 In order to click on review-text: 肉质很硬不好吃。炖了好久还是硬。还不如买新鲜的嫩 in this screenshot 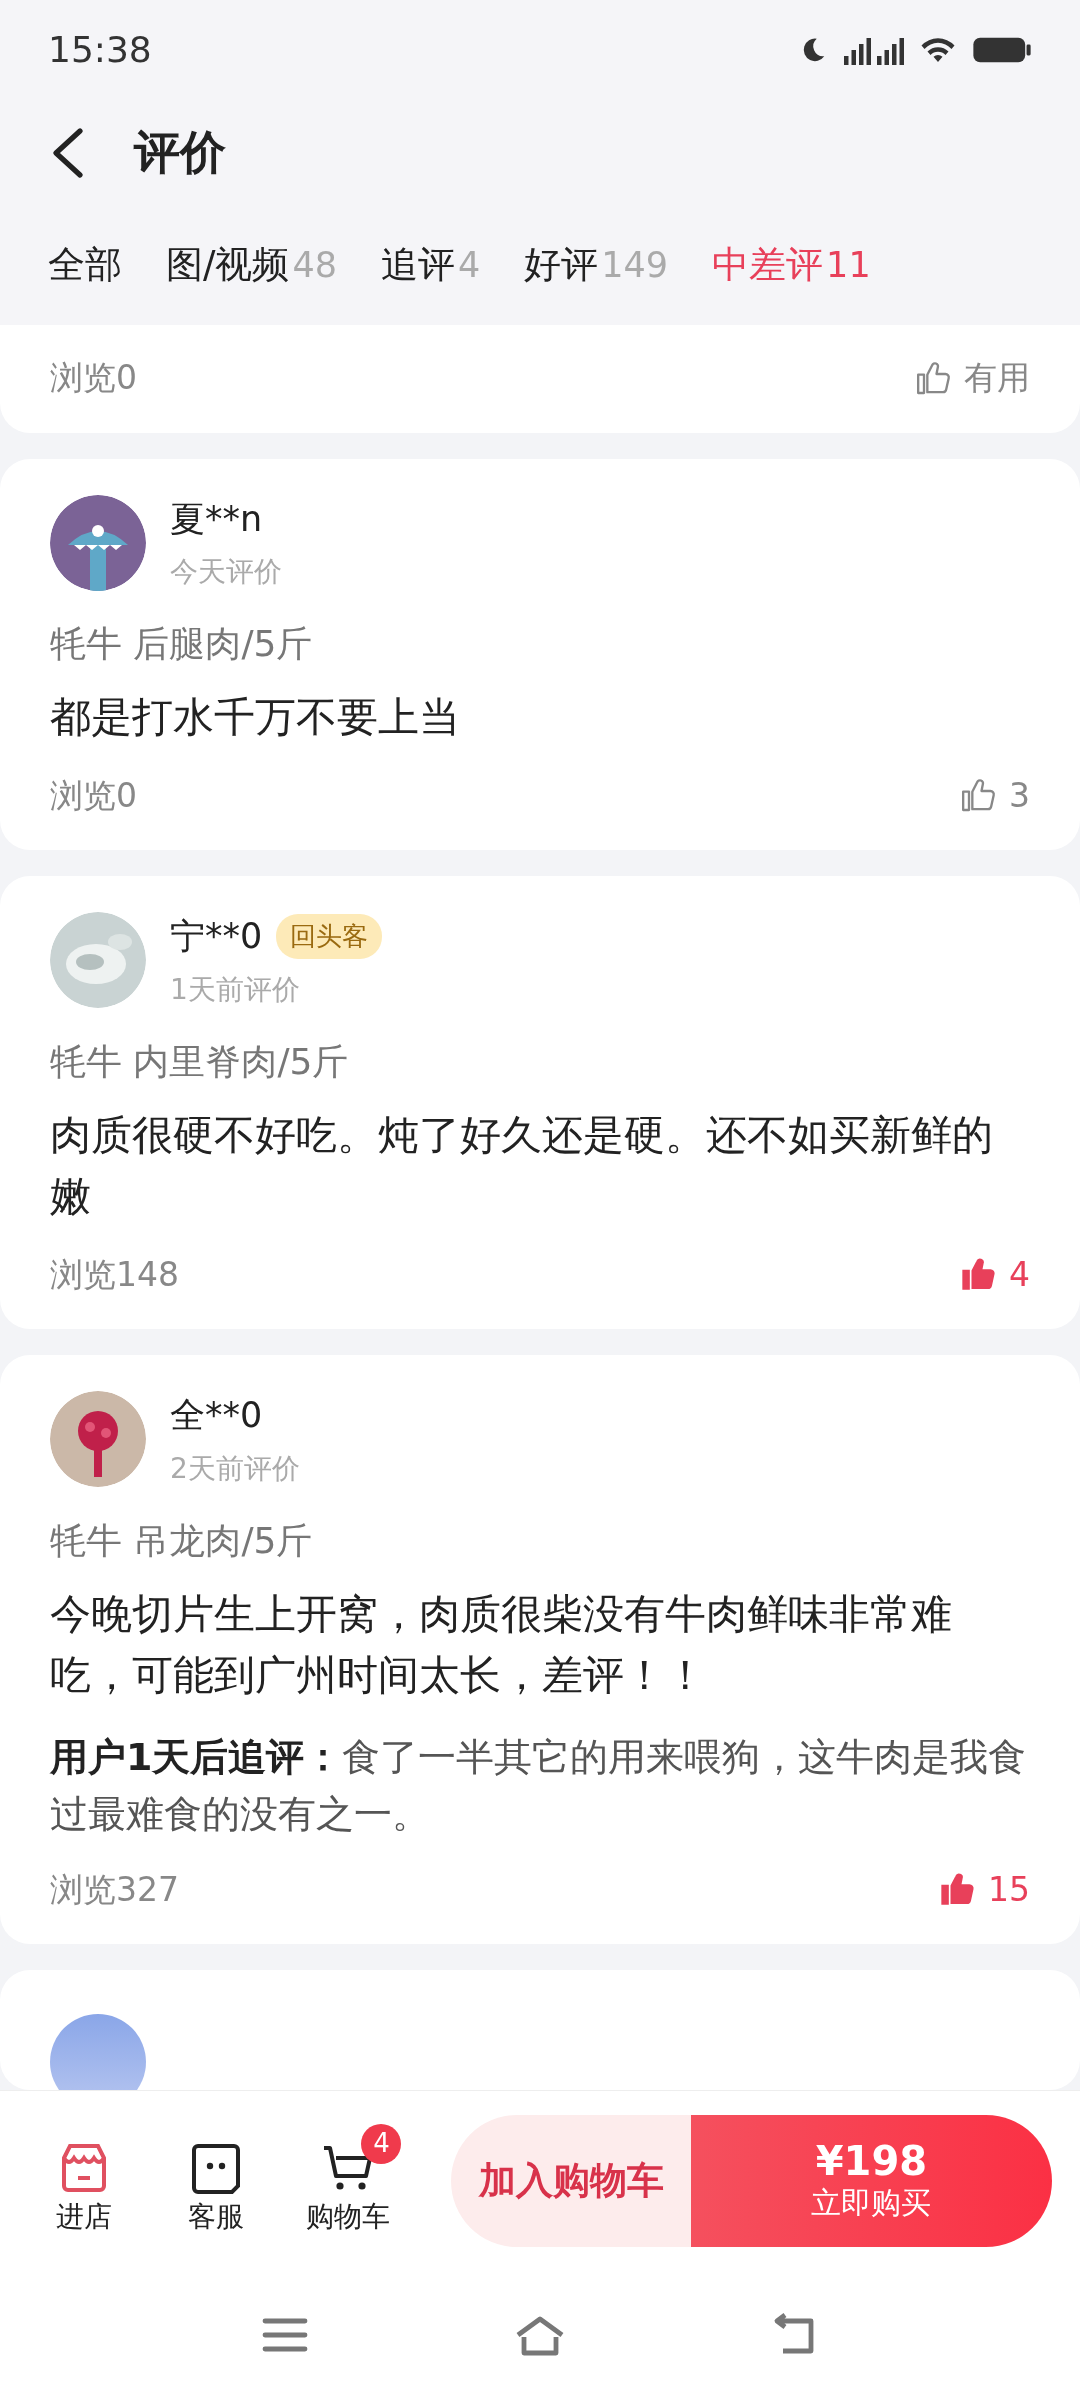, I will do `click(522, 1165)`.